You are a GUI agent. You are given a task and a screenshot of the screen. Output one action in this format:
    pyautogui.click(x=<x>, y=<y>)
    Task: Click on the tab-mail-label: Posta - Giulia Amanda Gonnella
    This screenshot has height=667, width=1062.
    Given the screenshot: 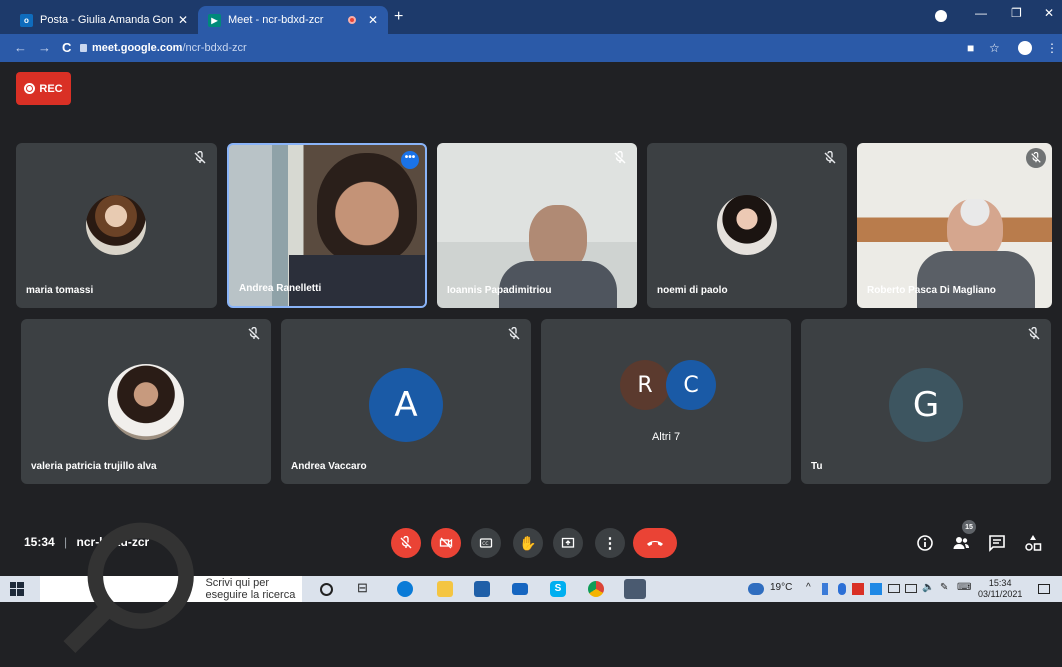 What is the action you would take?
    pyautogui.click(x=107, y=20)
    